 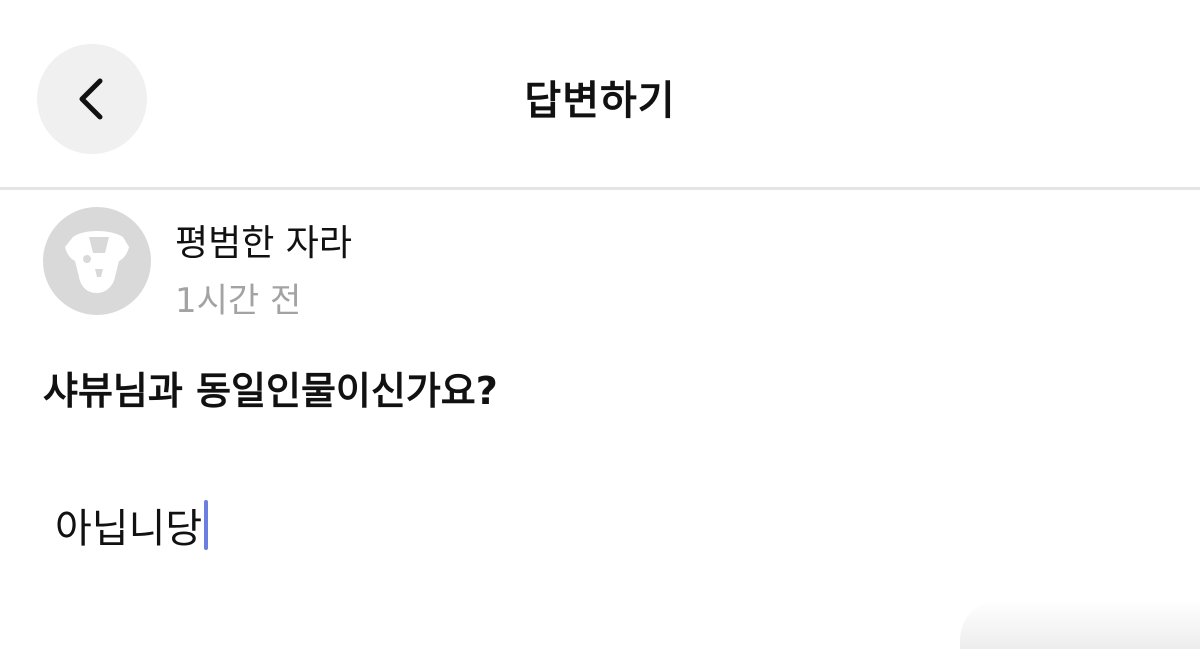 I want to click on author-avatar, so click(x=97, y=261).